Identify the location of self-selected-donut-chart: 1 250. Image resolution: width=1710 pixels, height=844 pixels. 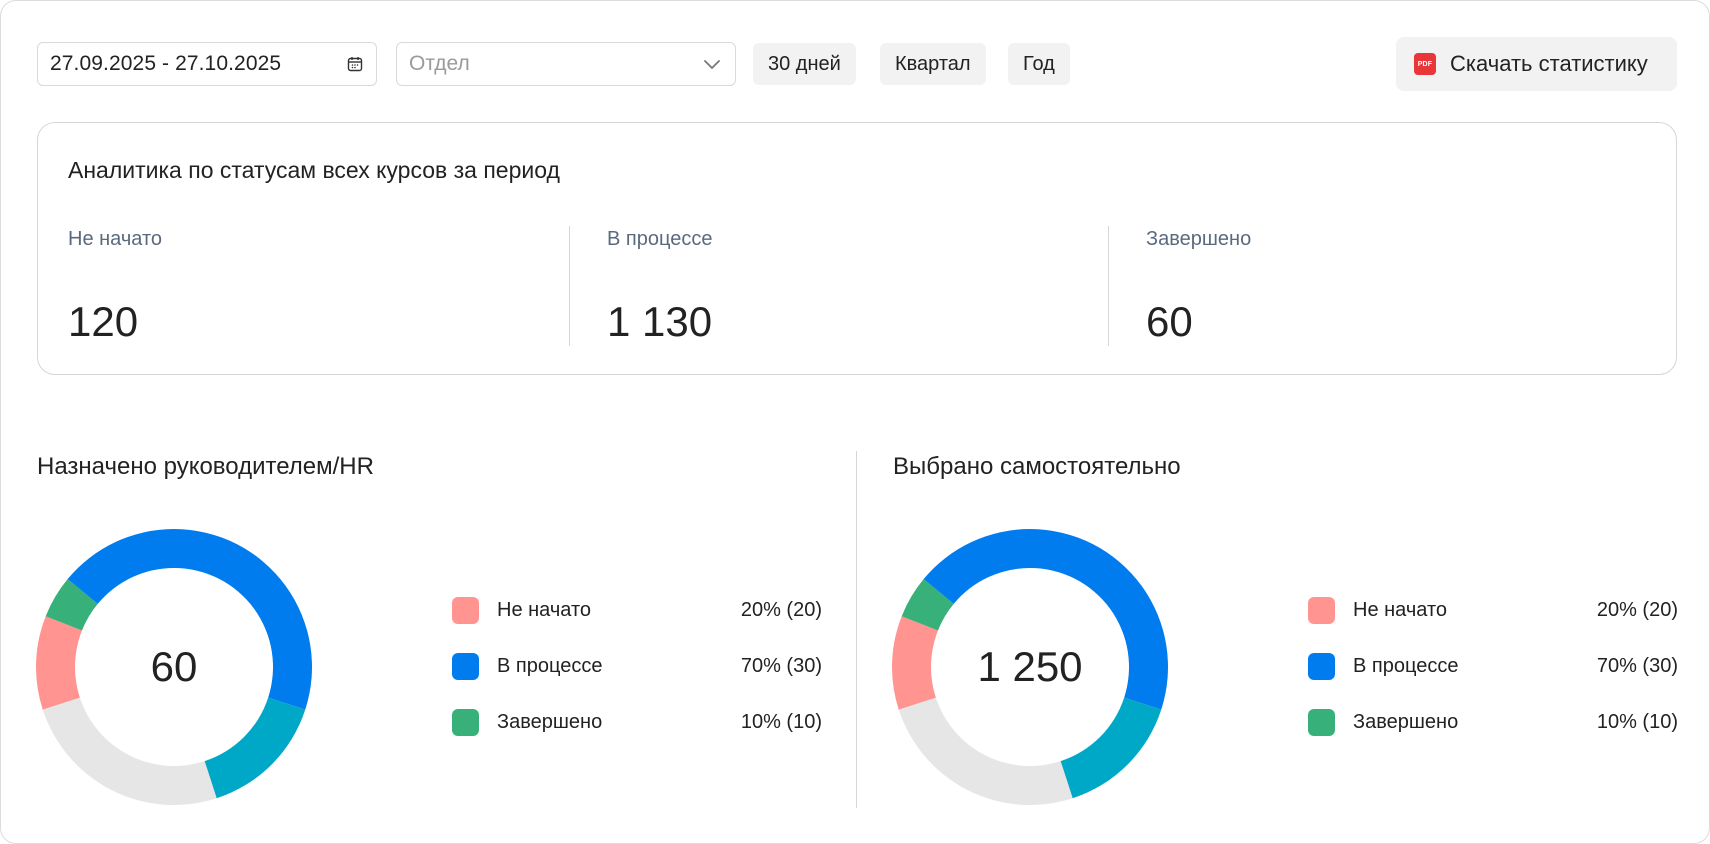
(1030, 667).